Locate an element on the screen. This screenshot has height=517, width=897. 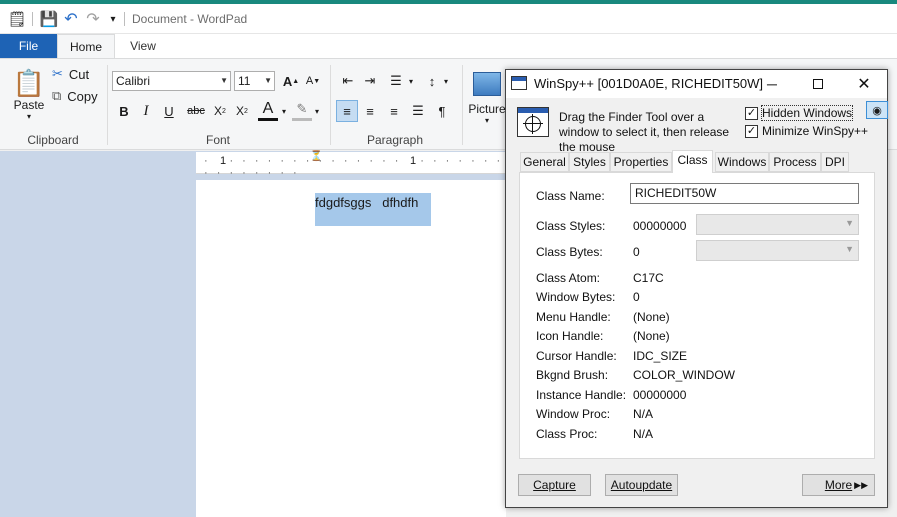
winspy-title: WinSpy++ [001D0A0E, RICHEDIT50W] is located at coordinates (649, 83).